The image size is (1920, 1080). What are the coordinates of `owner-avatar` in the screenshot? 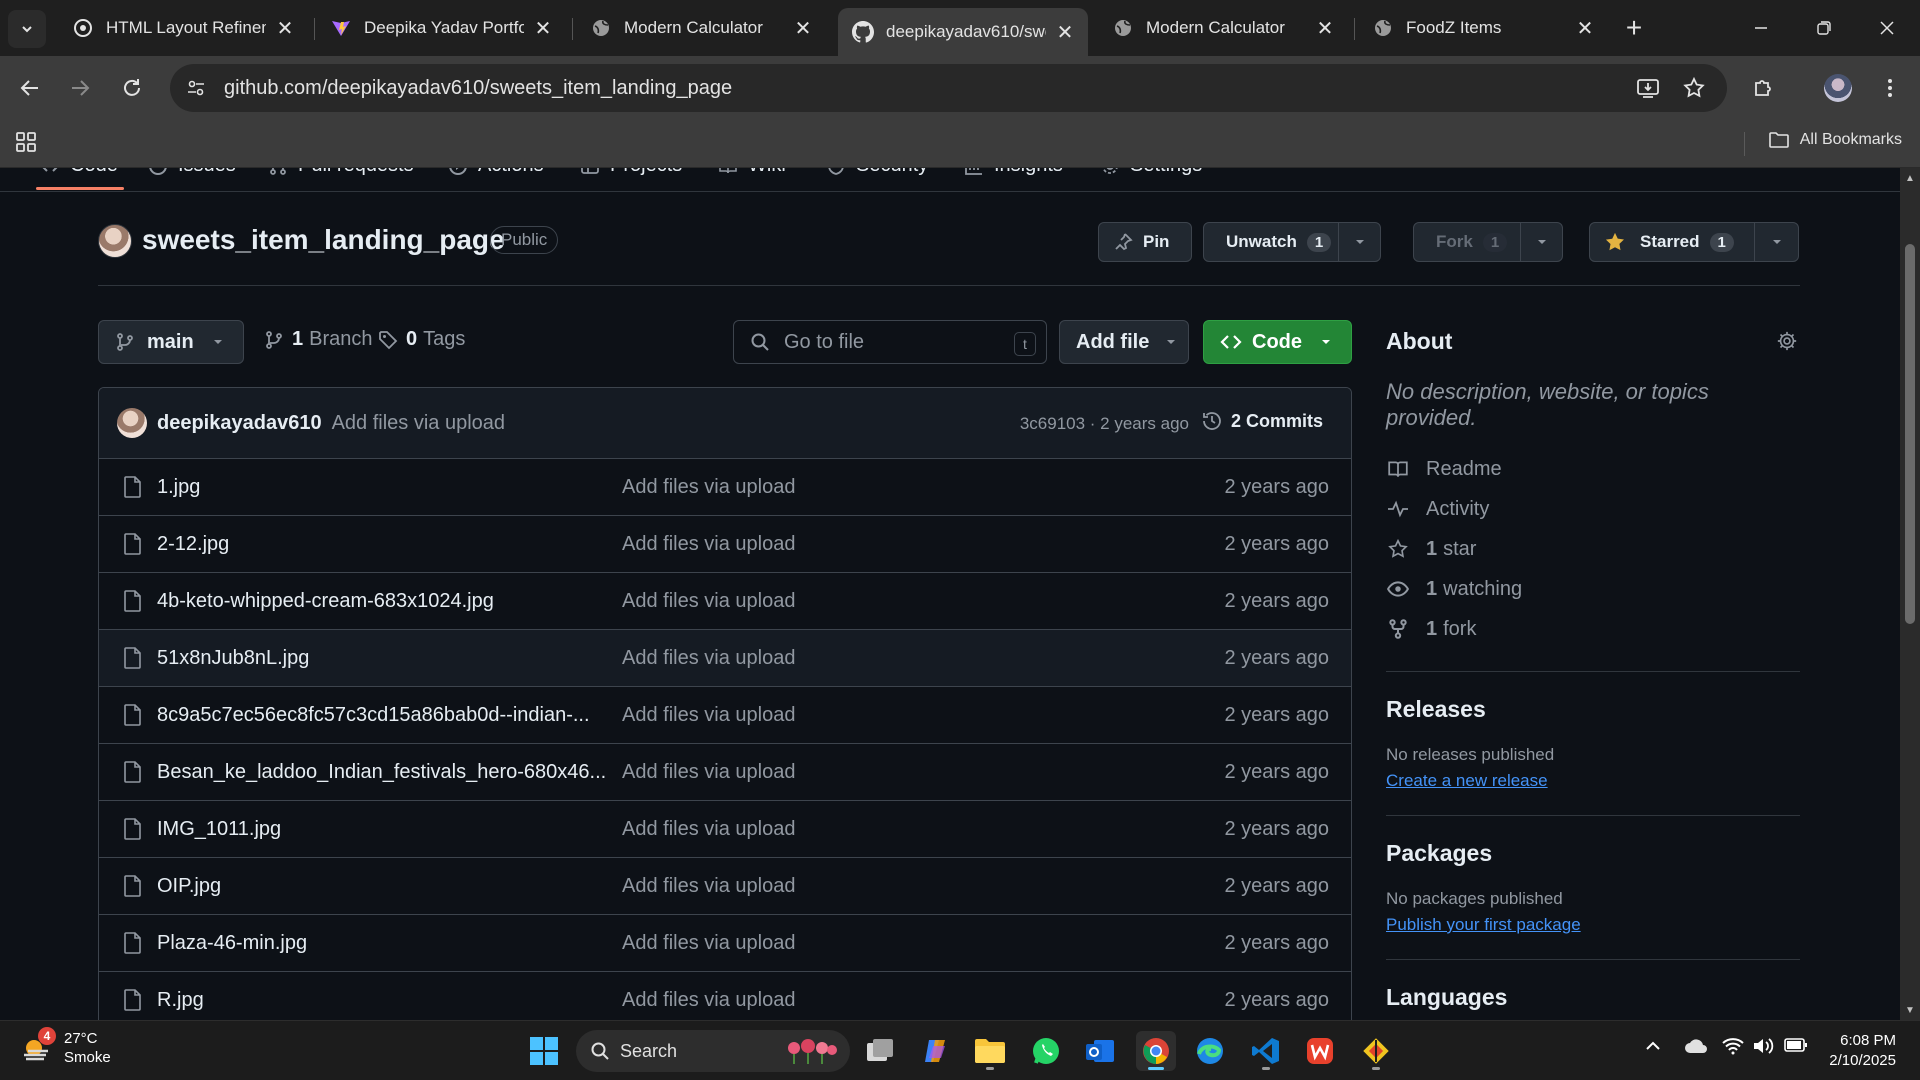 It's located at (115, 241).